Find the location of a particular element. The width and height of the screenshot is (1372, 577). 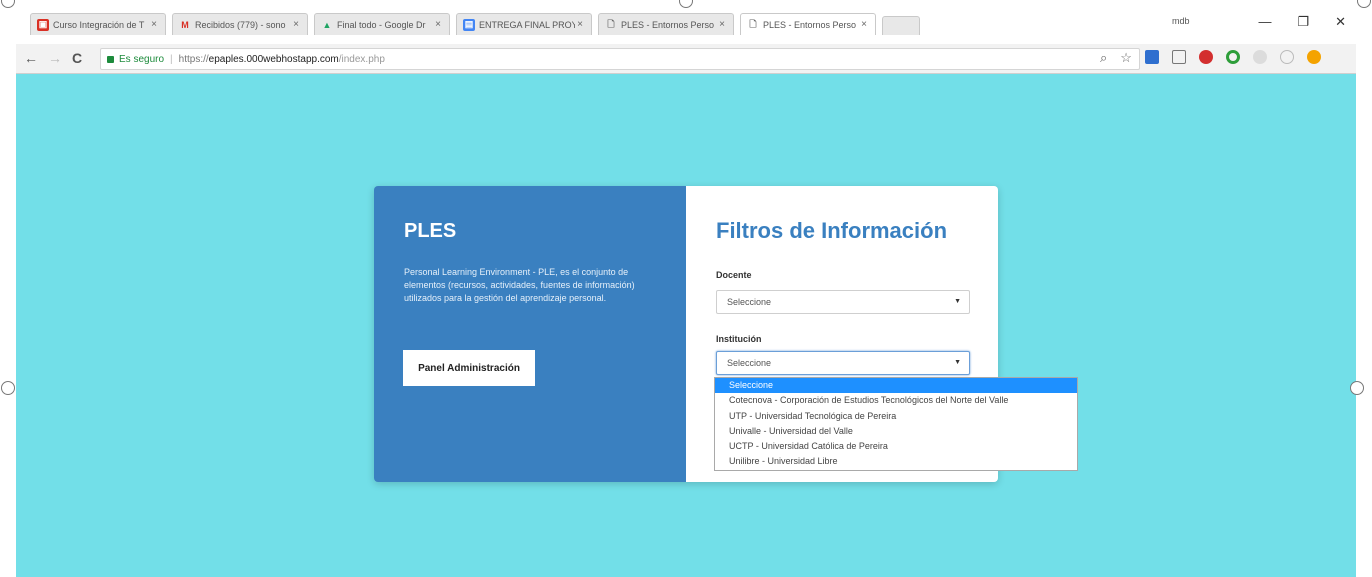

browser-tab-docs: ▤ ENTREGA FINAL PROY × is located at coordinates (524, 24).